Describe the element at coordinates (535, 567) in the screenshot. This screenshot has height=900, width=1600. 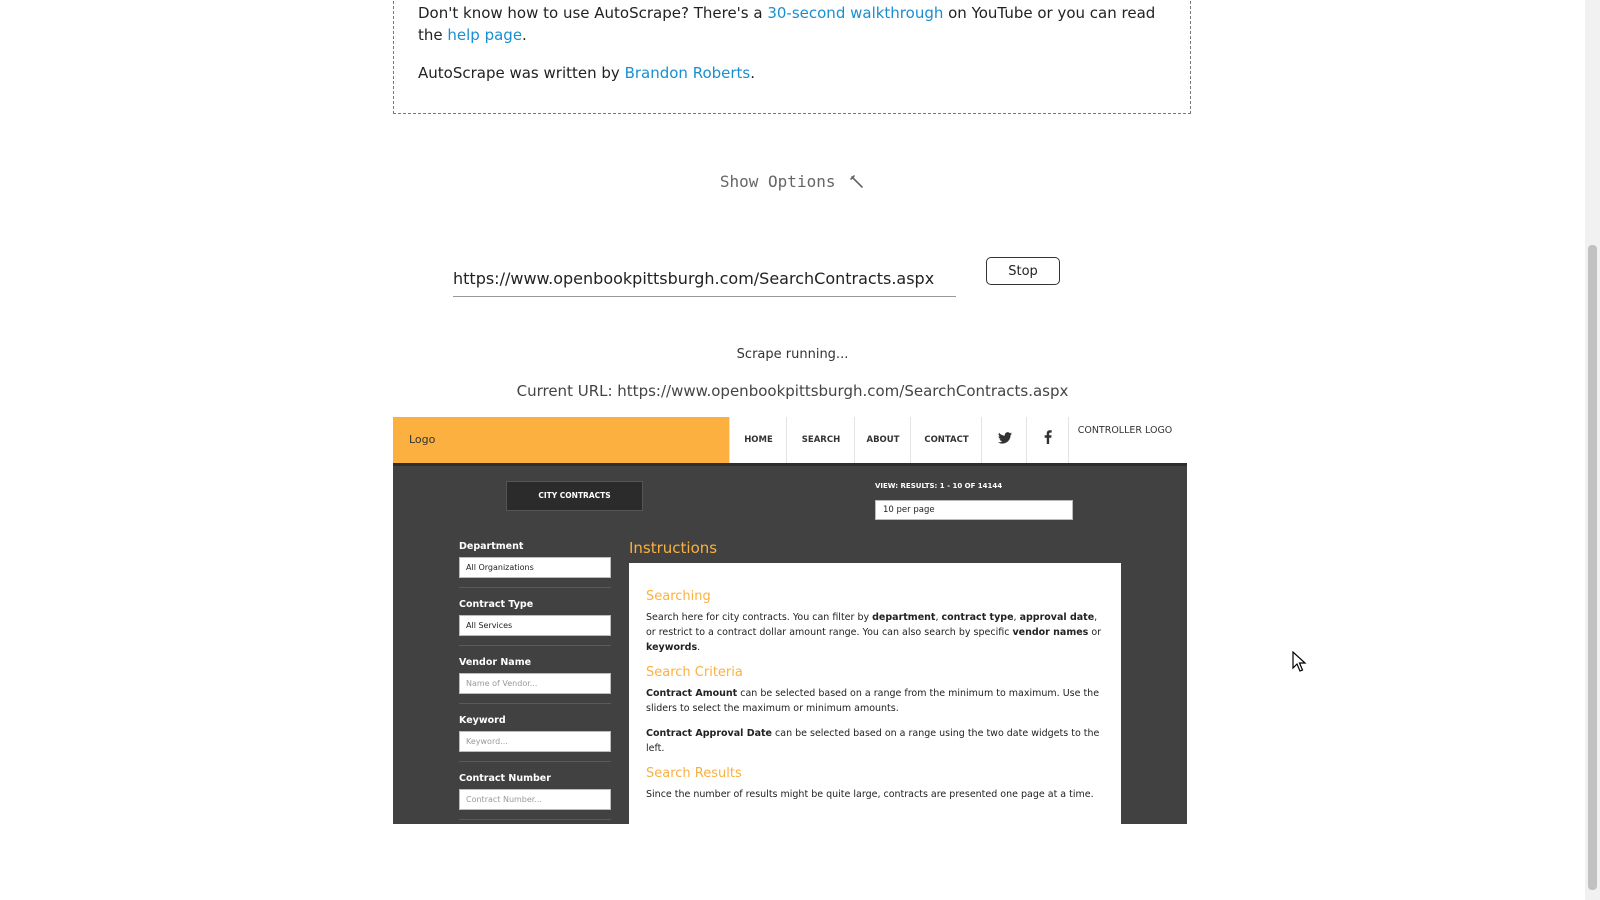
I see `department-select: All Organizations` at that location.